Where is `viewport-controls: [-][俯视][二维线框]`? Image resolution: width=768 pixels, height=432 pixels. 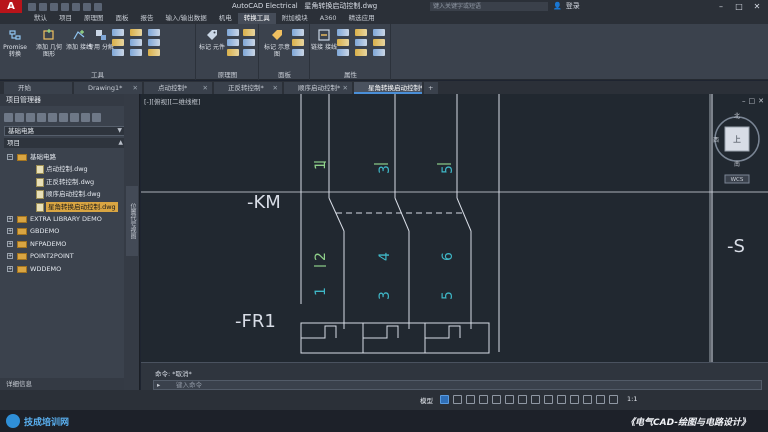 viewport-controls: [-][俯视][二维线框] is located at coordinates (172, 101).